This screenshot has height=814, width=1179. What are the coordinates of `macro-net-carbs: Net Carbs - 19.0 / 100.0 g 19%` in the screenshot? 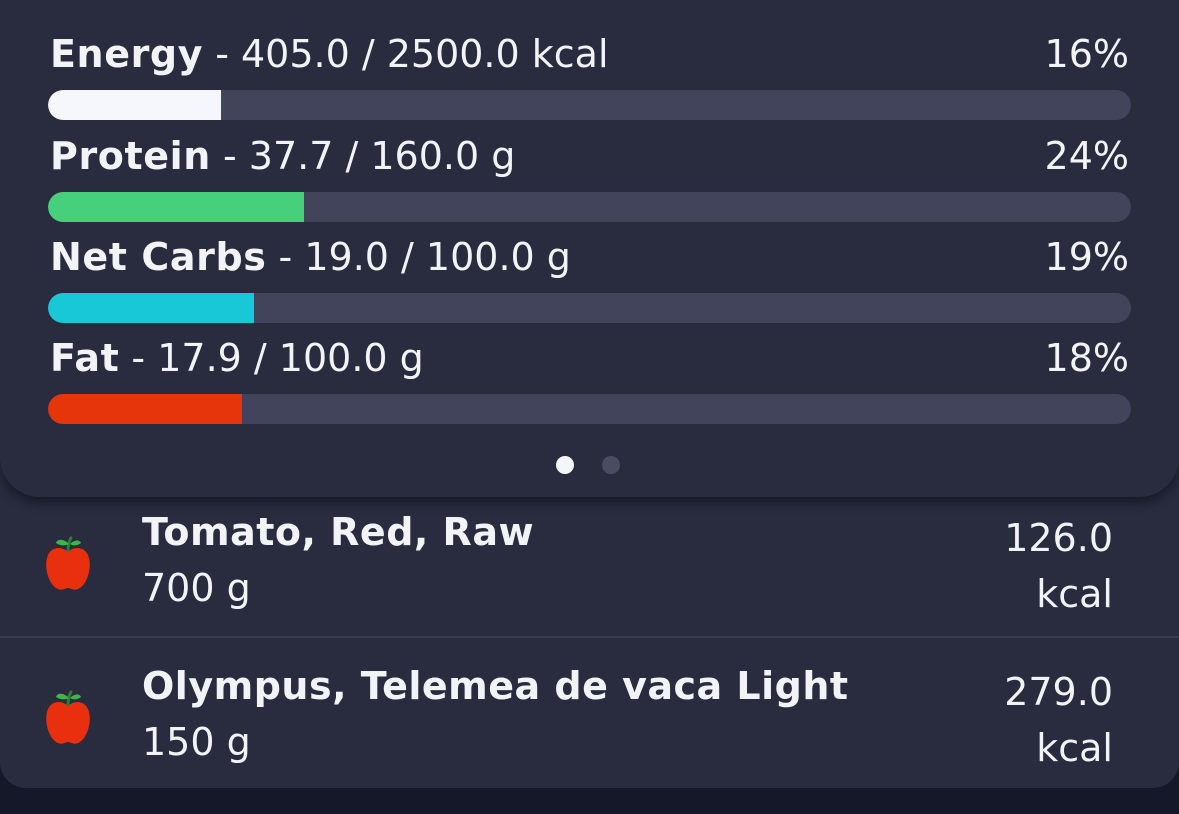 It's located at (589, 281).